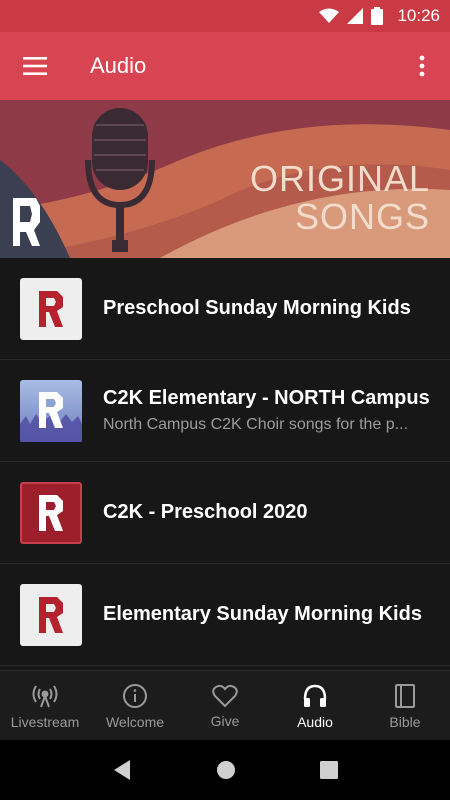 The width and height of the screenshot is (450, 800). What do you see at coordinates (122, 770) in the screenshot?
I see `back-icon` at bounding box center [122, 770].